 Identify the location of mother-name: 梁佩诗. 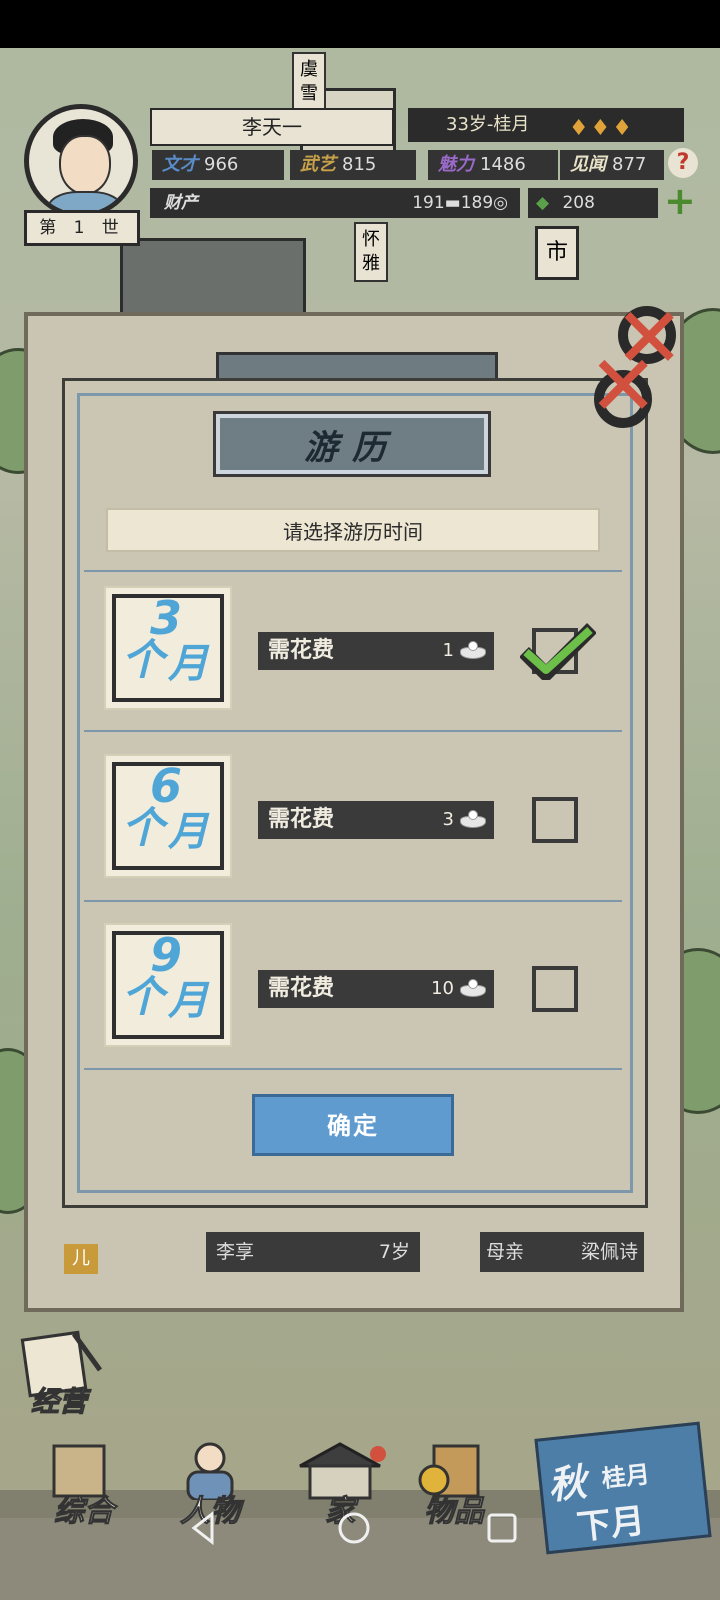
(609, 1252).